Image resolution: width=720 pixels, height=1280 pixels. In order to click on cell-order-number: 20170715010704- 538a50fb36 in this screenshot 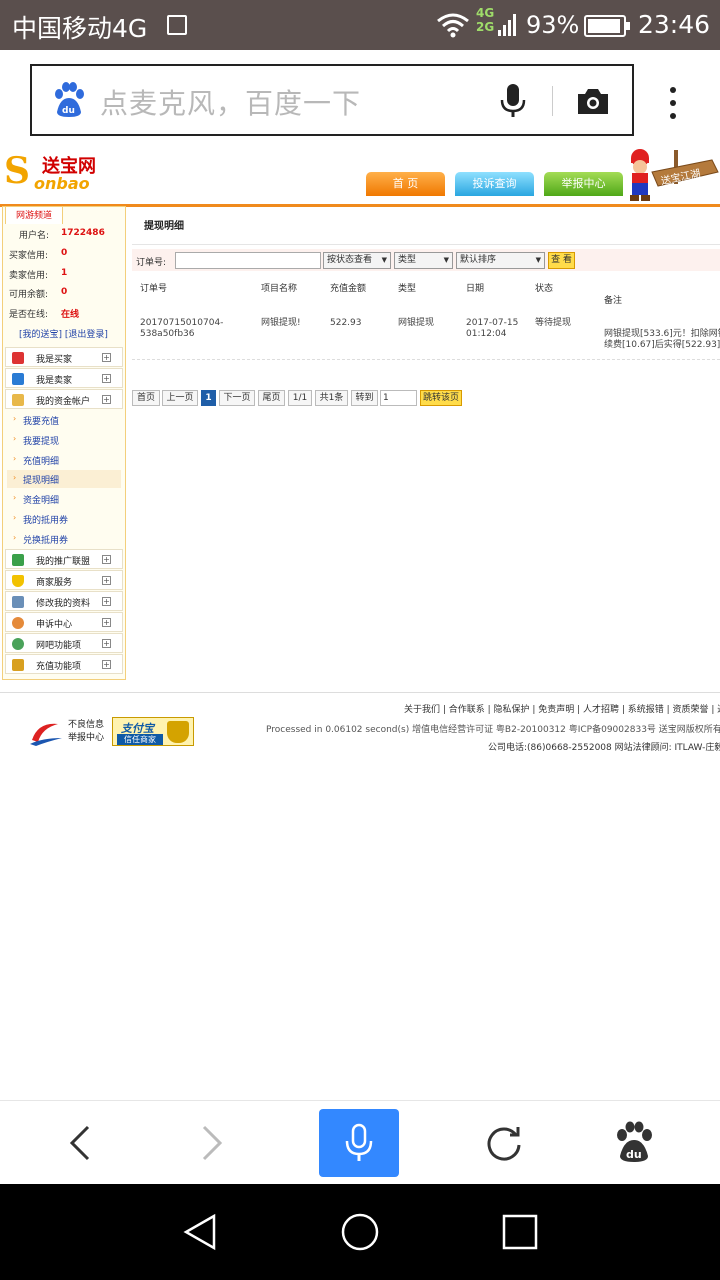, I will do `click(182, 328)`.